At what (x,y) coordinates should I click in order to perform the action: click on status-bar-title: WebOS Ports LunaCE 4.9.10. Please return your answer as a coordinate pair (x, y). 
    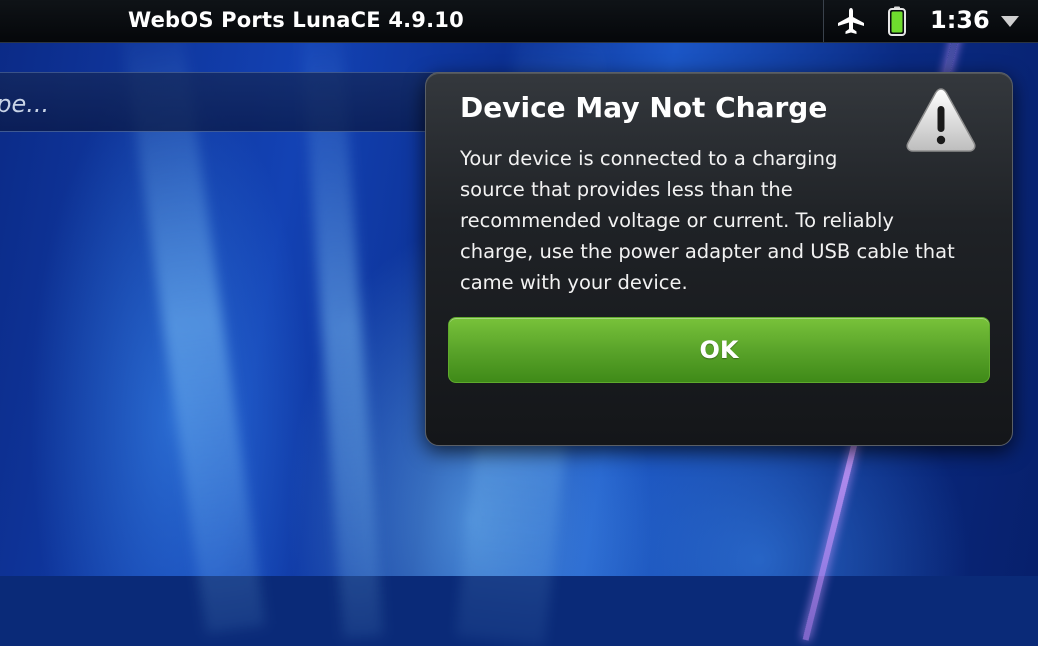
    Looking at the image, I should click on (296, 20).